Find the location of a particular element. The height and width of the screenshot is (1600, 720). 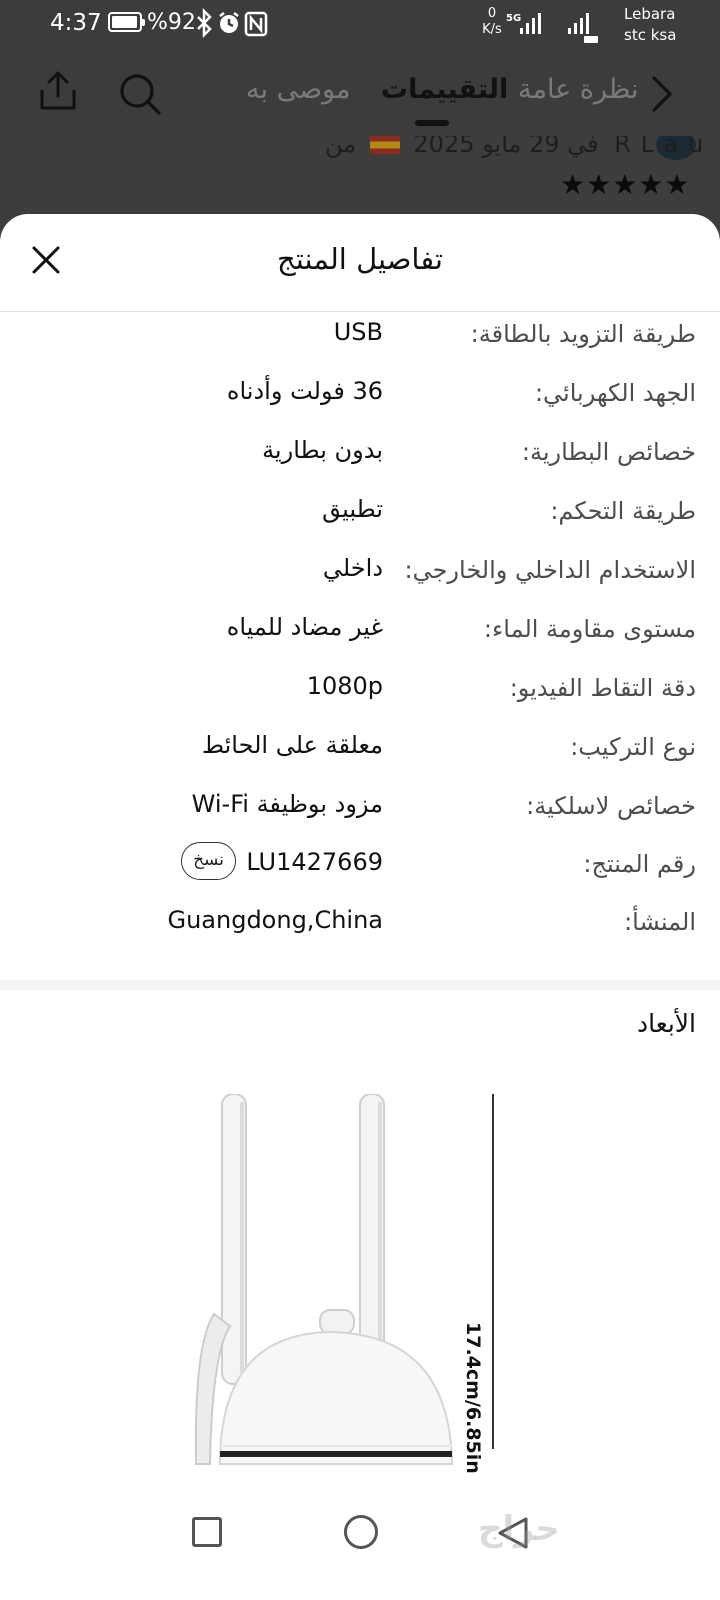

dimension-height-label: 17.4cm/6.85in is located at coordinates (473, 1398).